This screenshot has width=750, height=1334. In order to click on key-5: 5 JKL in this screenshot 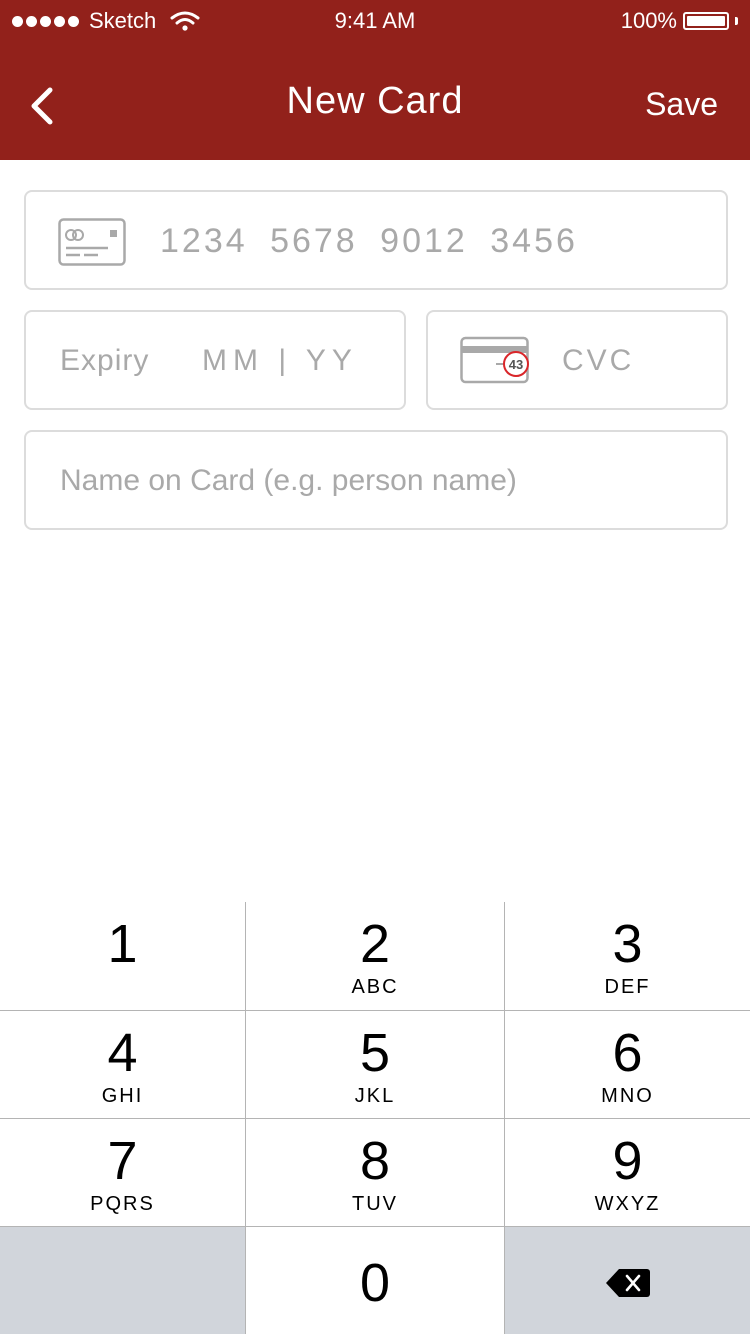, I will do `click(375, 1064)`.